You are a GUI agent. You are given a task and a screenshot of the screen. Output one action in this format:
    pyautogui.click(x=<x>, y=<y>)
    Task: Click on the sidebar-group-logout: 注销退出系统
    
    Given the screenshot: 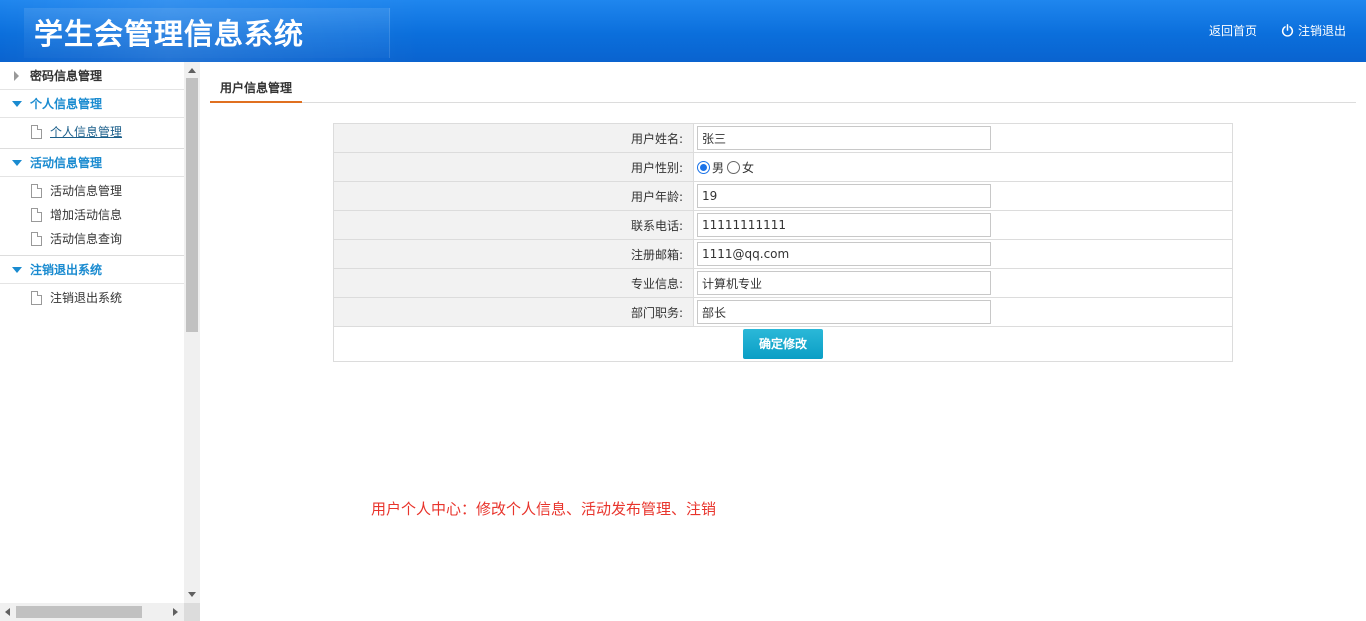 What is the action you would take?
    pyautogui.click(x=92, y=270)
    